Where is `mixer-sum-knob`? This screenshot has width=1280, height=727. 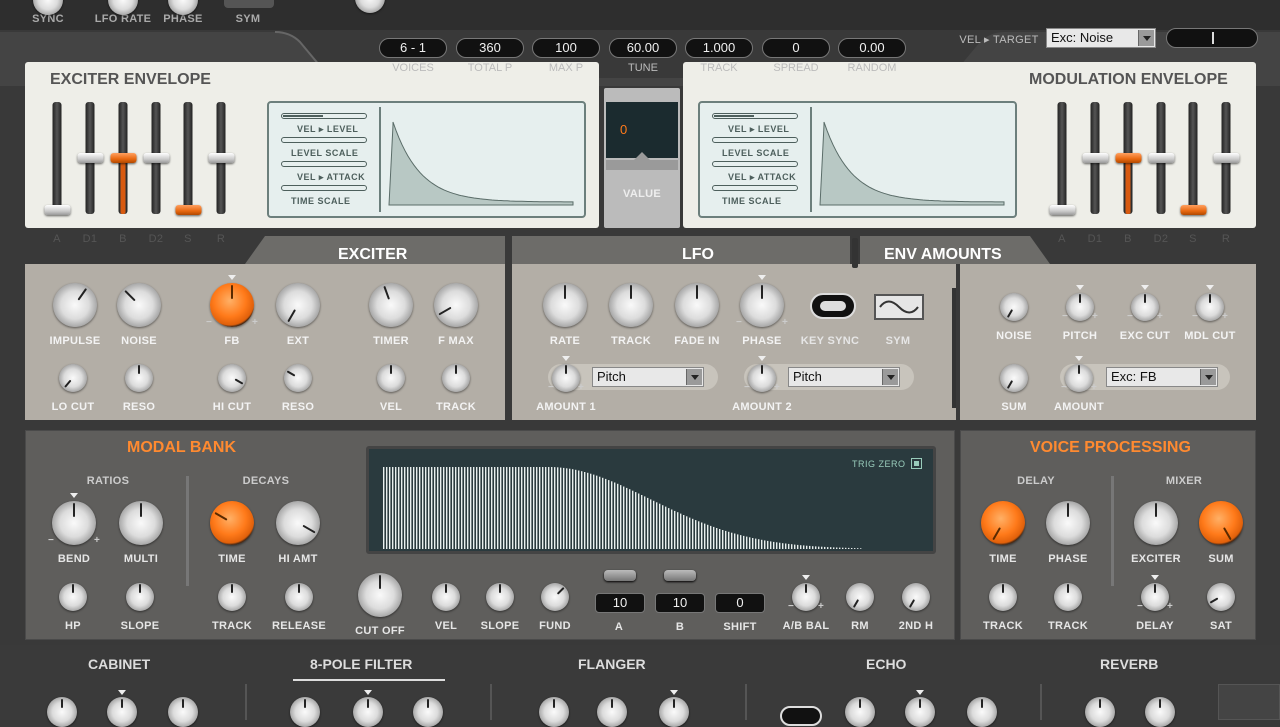 mixer-sum-knob is located at coordinates (1221, 523).